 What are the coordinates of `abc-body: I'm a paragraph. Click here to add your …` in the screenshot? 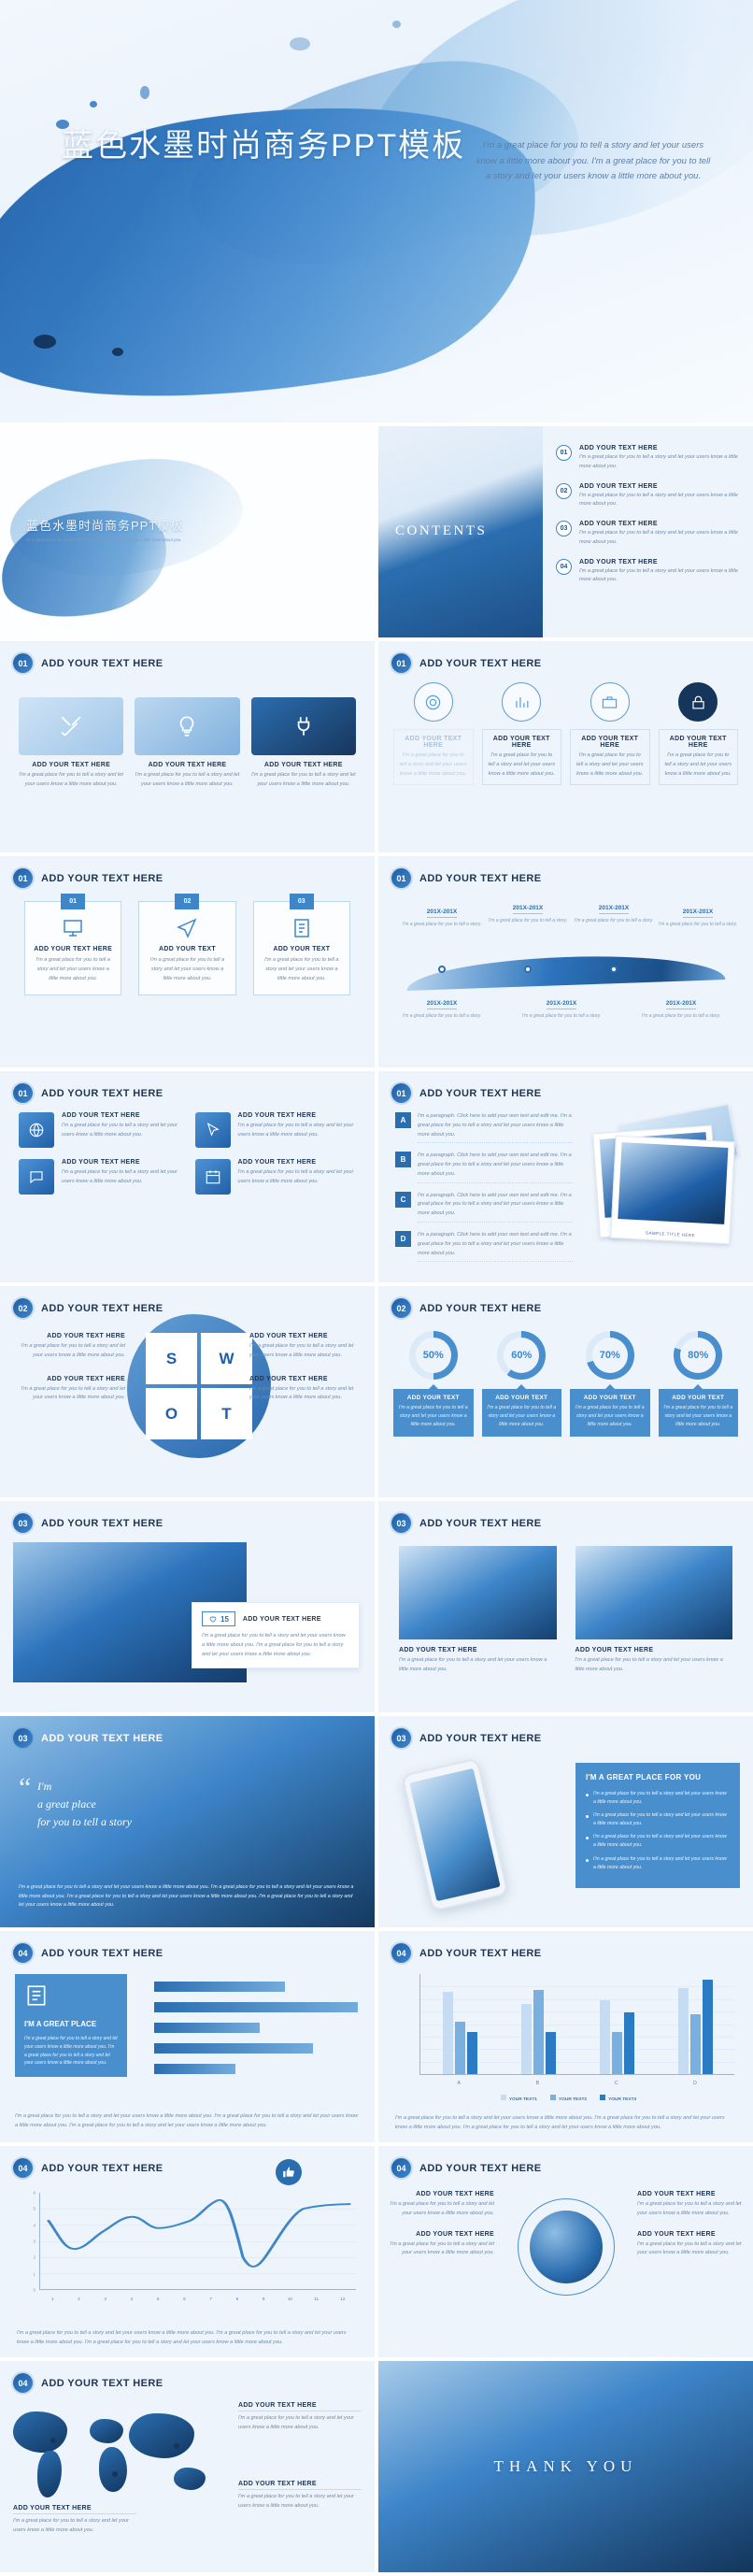 It's located at (495, 1208).